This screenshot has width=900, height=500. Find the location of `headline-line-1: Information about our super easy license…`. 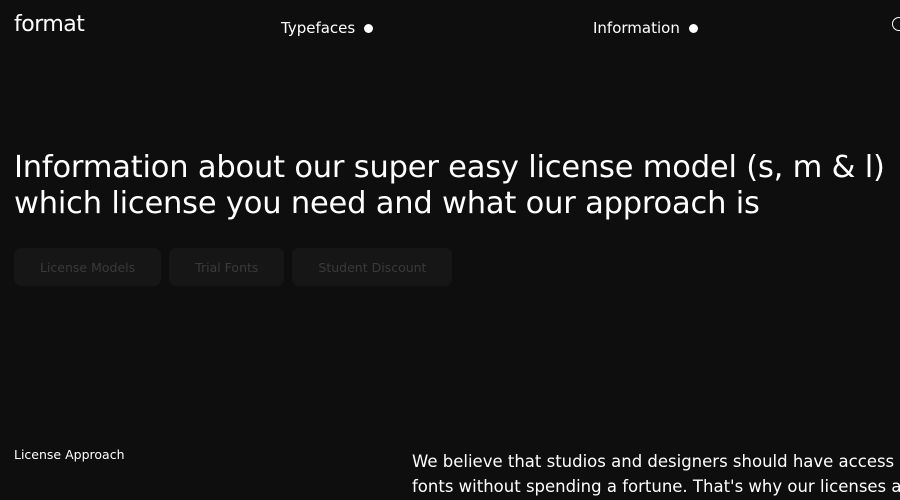

headline-line-1: Information about our super easy license… is located at coordinates (449, 167).